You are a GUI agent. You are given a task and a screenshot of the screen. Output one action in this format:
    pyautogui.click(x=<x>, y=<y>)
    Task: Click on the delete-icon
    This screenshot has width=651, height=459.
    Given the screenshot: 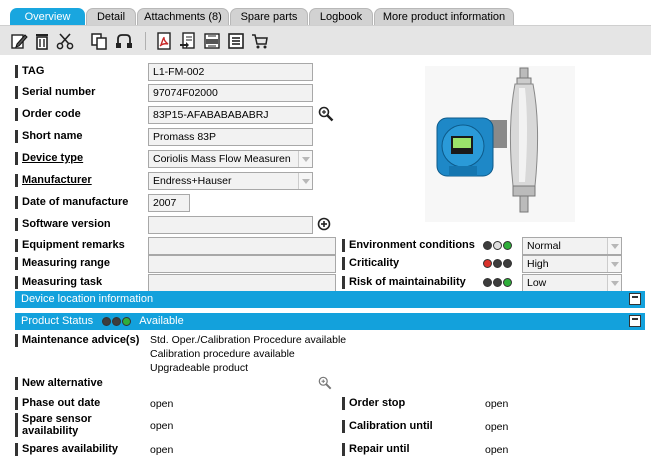 What is the action you would take?
    pyautogui.click(x=42, y=41)
    